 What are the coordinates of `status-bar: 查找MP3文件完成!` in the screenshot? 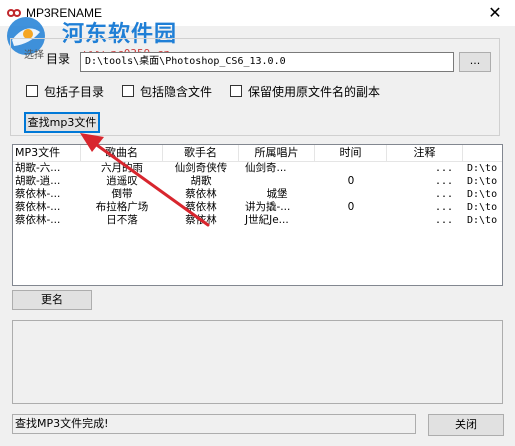 It's located at (214, 424).